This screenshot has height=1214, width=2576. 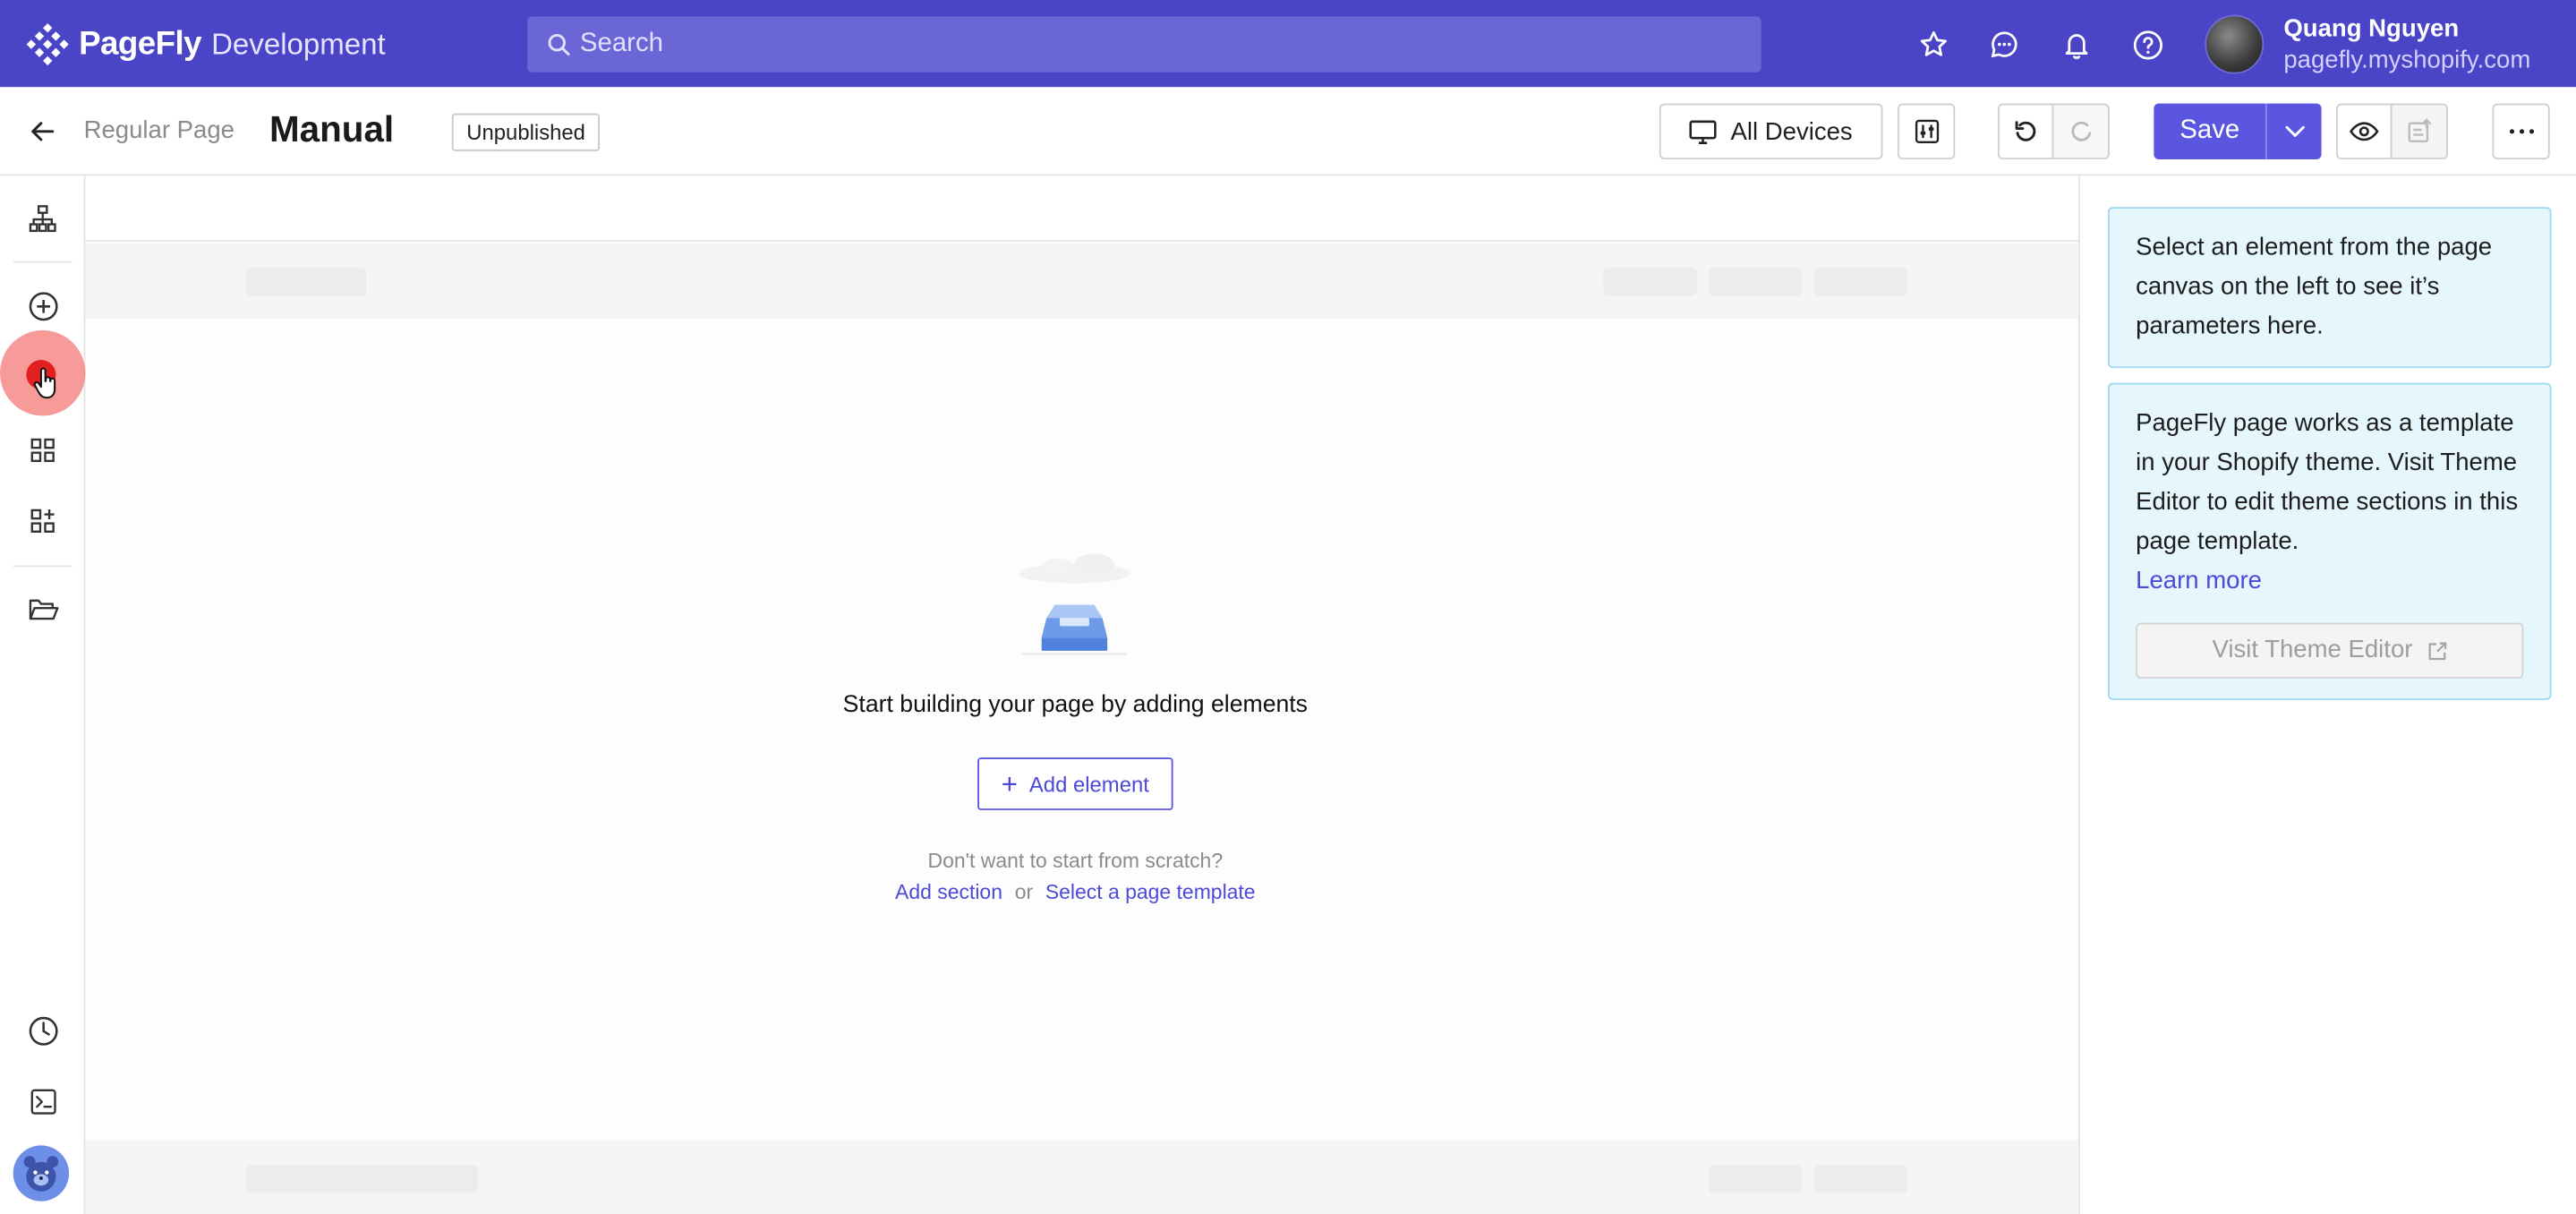 I want to click on bell-icon, so click(x=2076, y=44).